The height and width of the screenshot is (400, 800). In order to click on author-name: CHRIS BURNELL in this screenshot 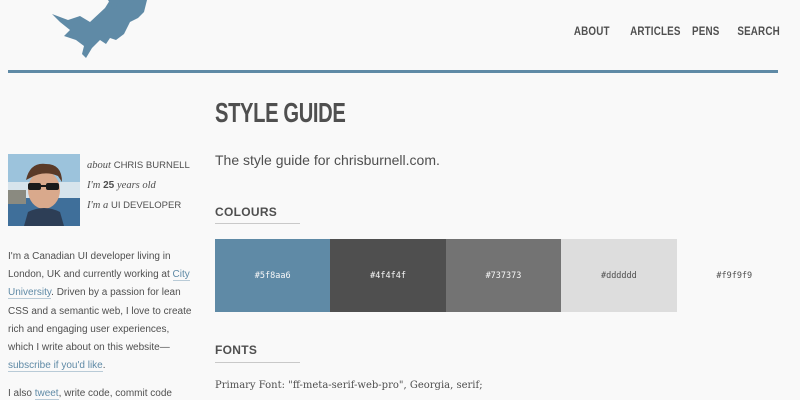, I will do `click(151, 165)`.